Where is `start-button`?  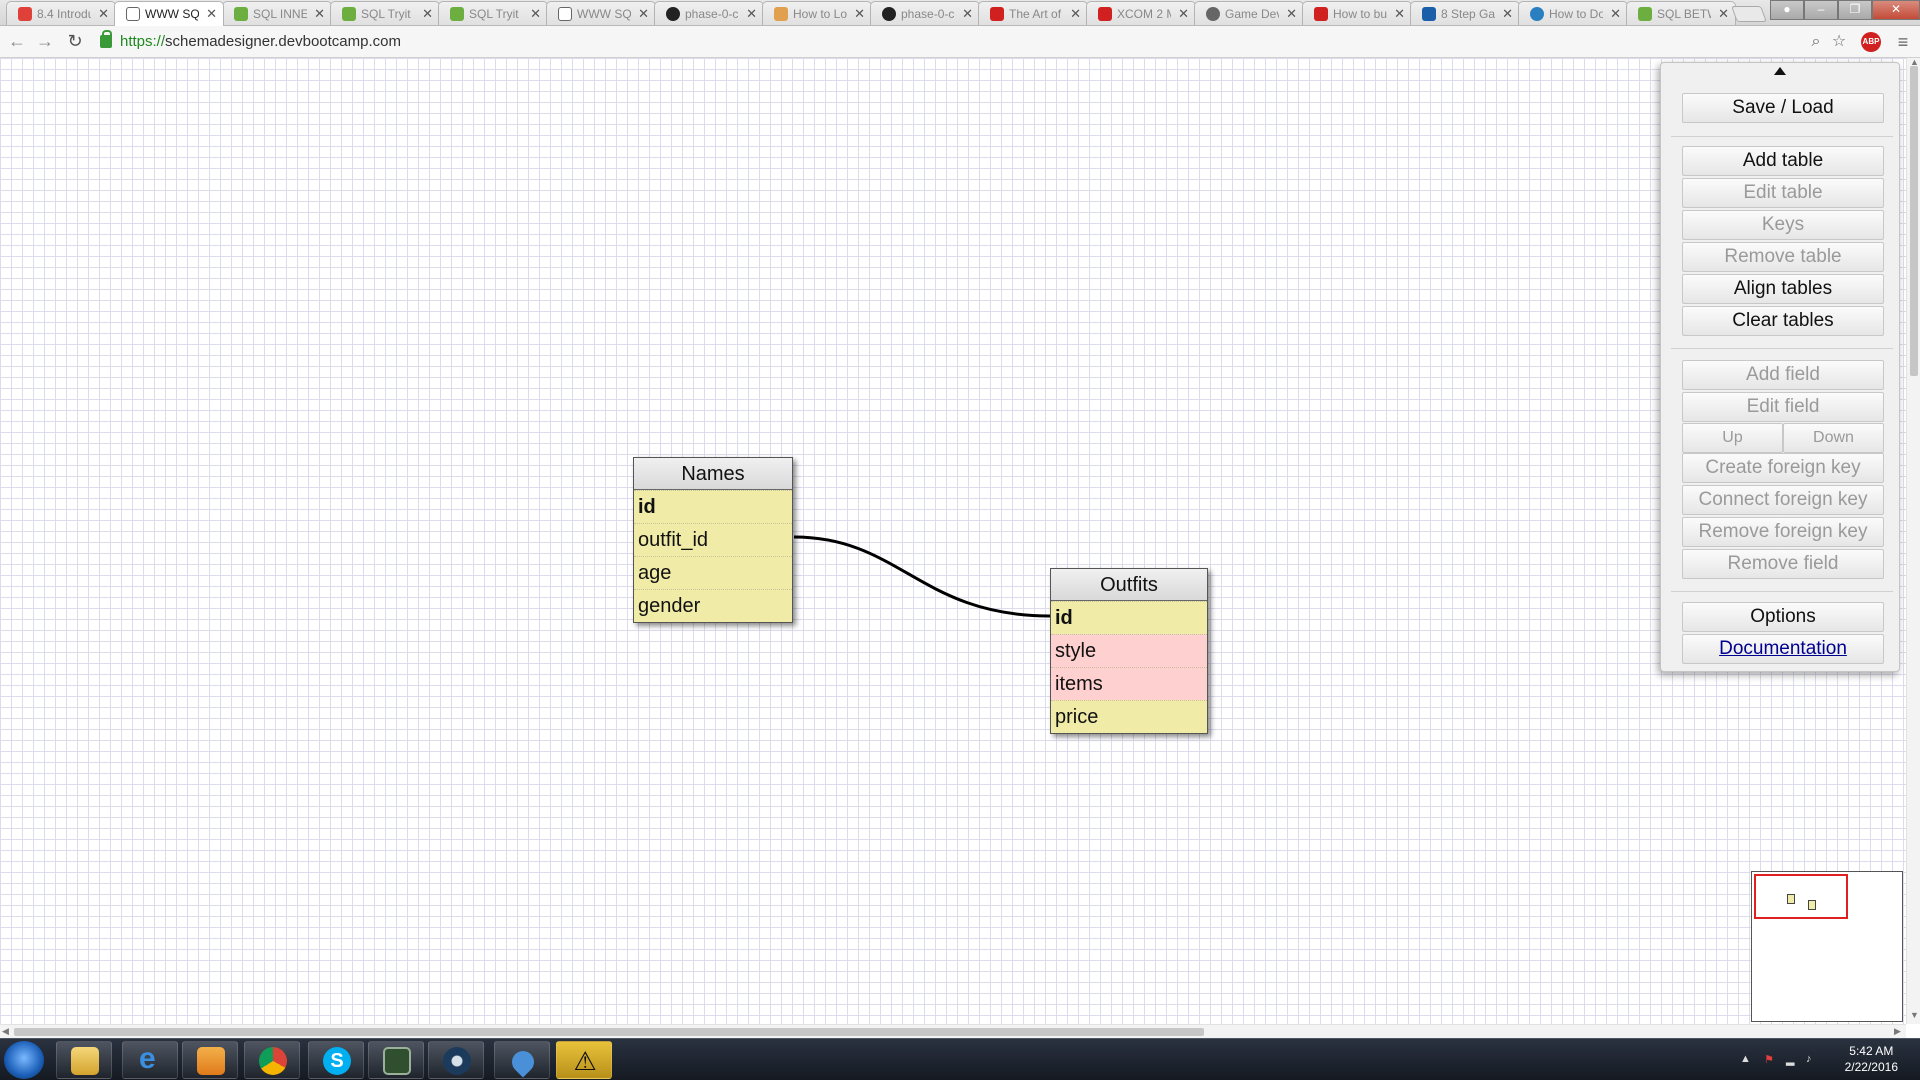 start-button is located at coordinates (24, 1060).